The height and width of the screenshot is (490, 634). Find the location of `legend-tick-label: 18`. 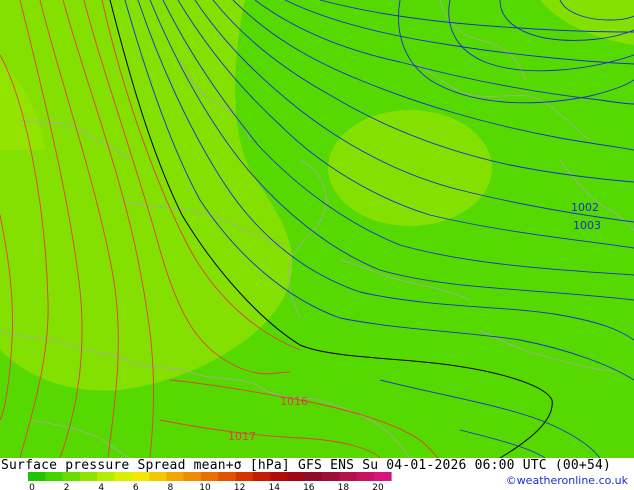

legend-tick-label: 18 is located at coordinates (344, 486).